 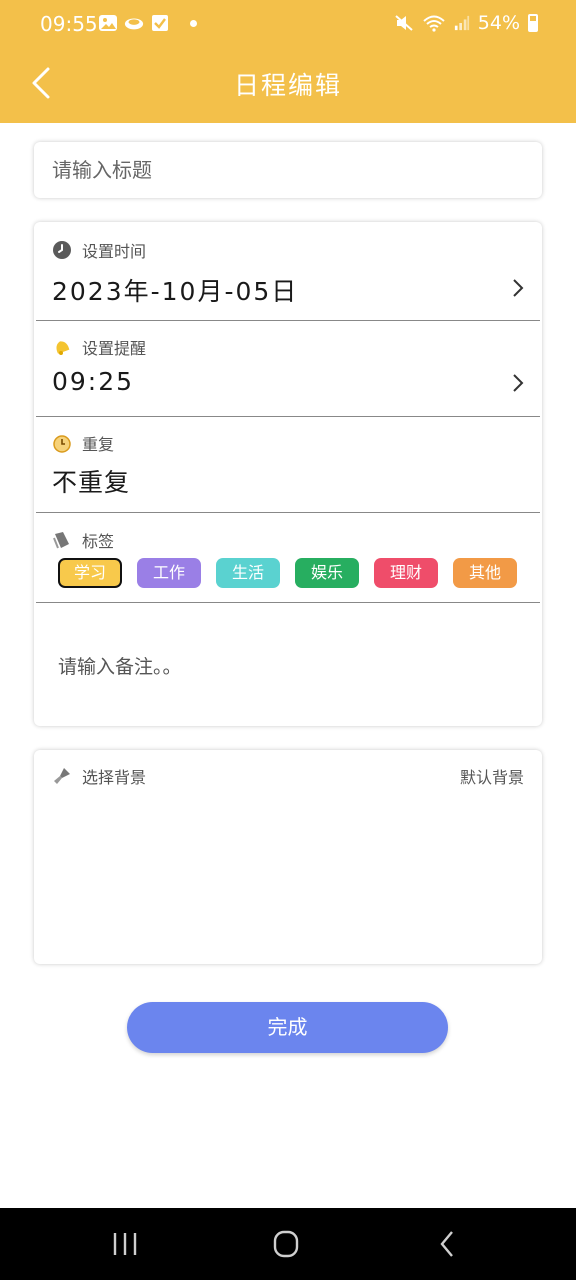 I want to click on mute-icon, so click(x=404, y=23).